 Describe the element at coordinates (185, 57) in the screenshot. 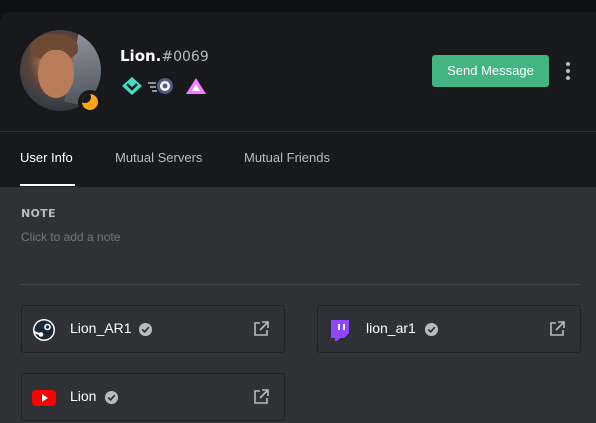

I see `discriminator: #0069` at that location.